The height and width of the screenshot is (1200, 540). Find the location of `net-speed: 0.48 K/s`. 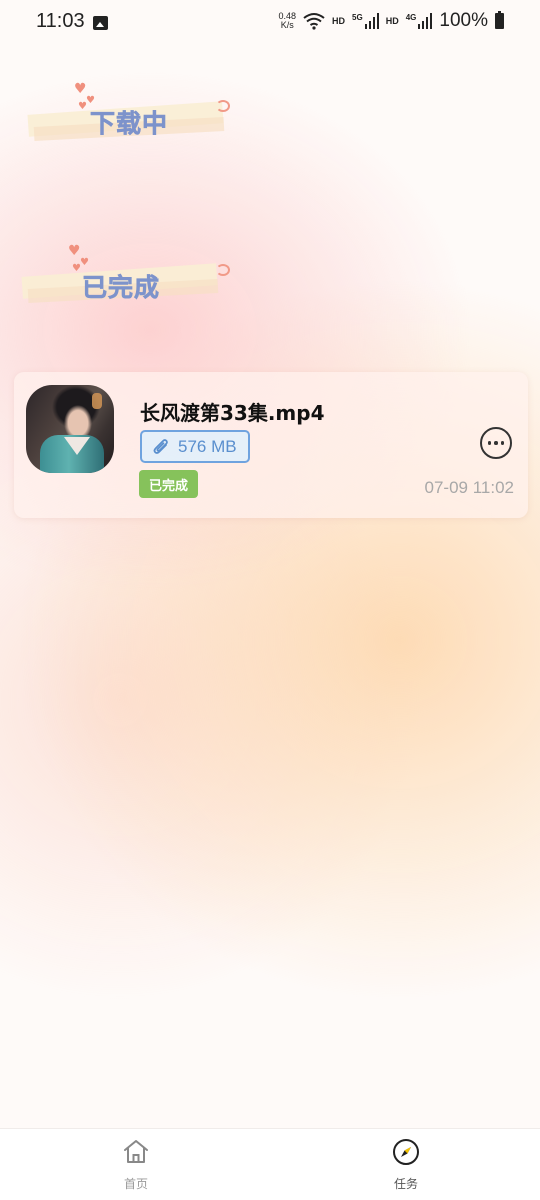

net-speed: 0.48 K/s is located at coordinates (288, 21).